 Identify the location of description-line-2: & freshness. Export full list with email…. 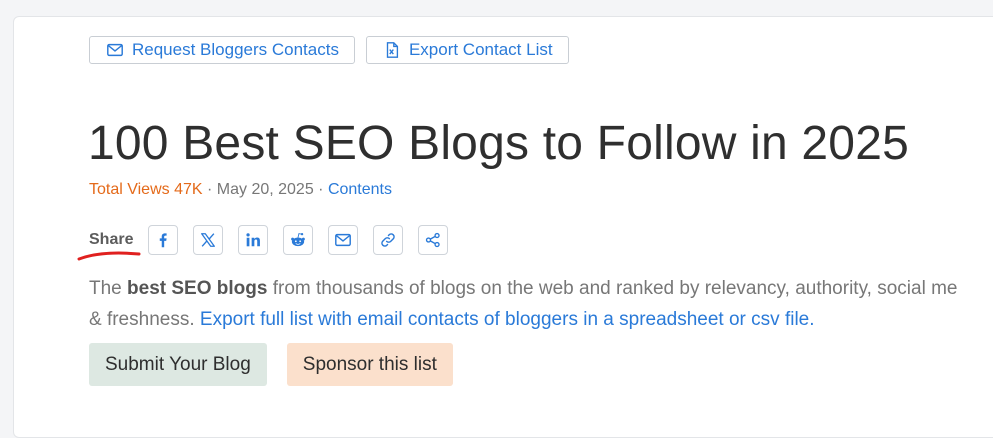
(541, 319).